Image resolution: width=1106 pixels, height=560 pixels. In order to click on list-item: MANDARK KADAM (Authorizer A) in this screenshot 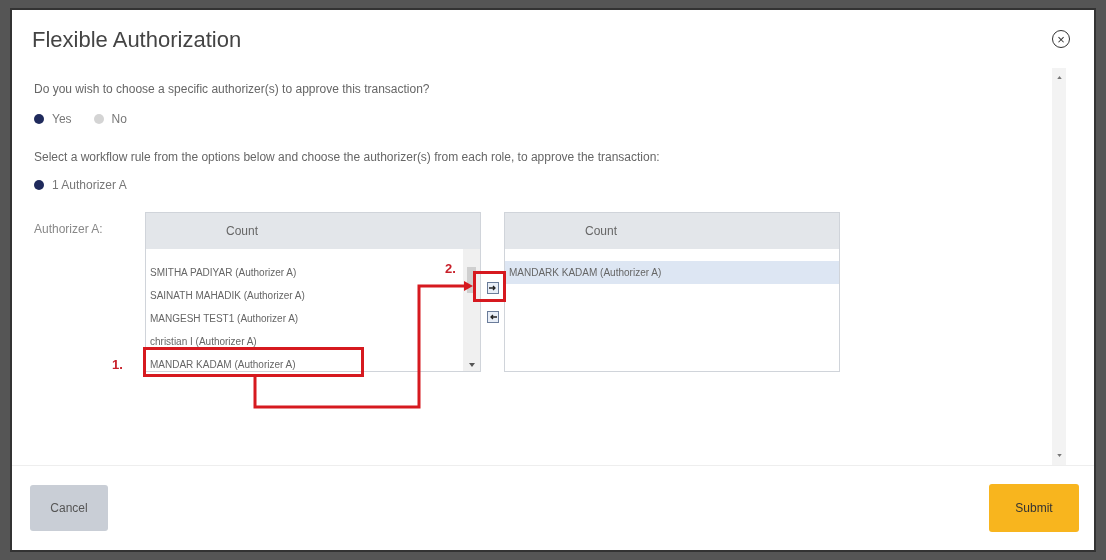, I will do `click(672, 272)`.